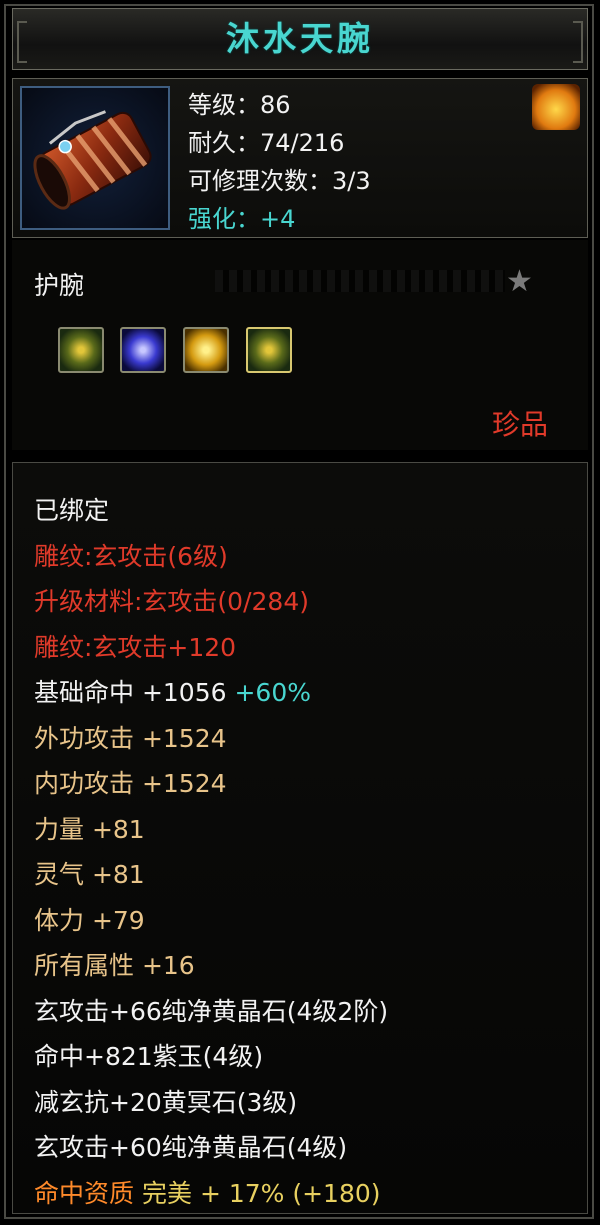  I want to click on star-icon: ★, so click(519, 281).